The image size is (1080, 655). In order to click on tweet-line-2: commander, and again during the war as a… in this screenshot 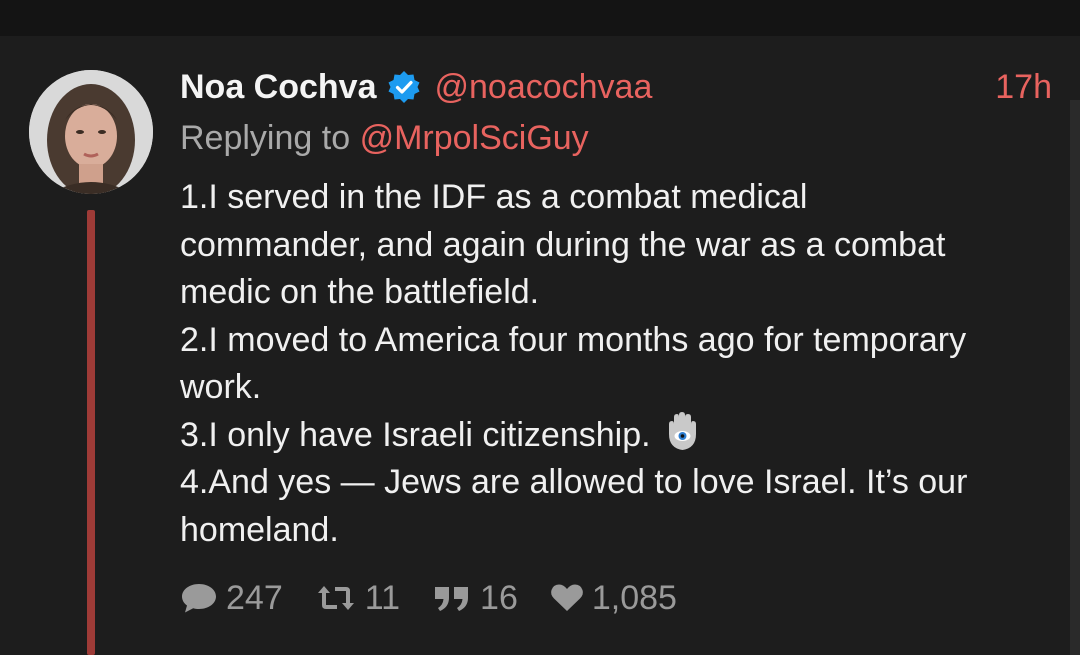, I will do `click(563, 244)`.